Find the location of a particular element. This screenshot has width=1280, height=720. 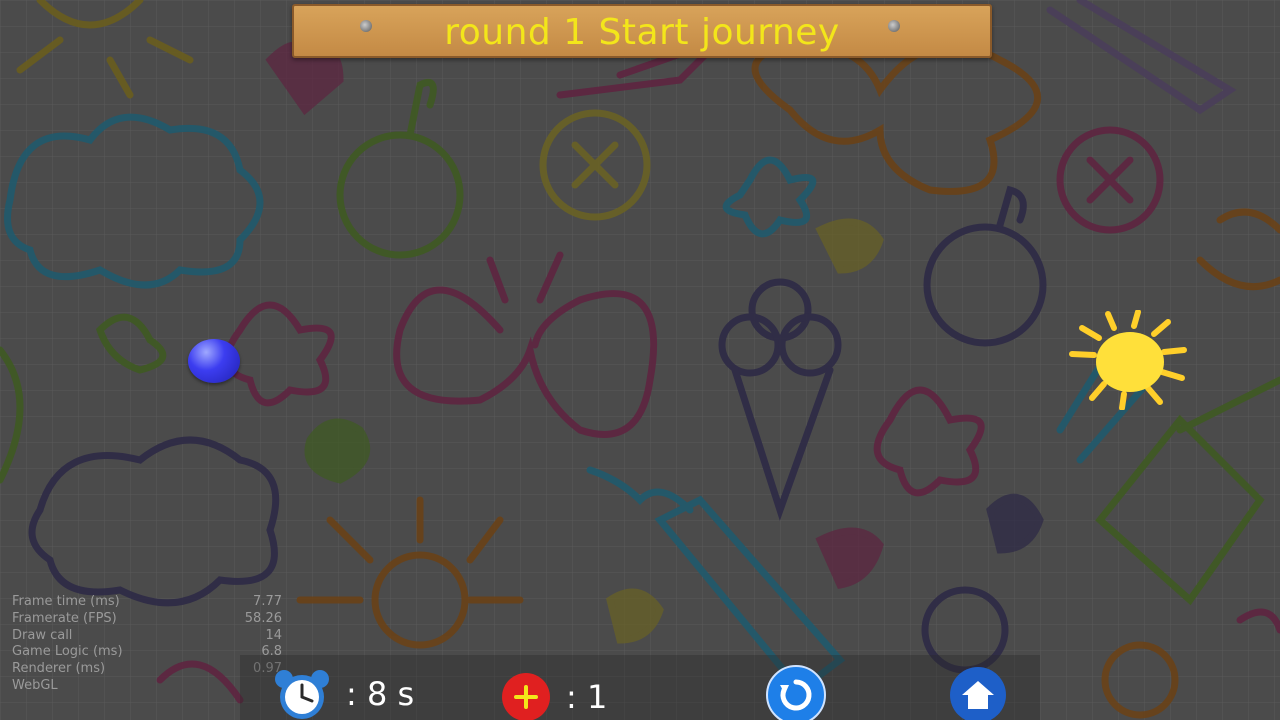

home-button is located at coordinates (978, 693).